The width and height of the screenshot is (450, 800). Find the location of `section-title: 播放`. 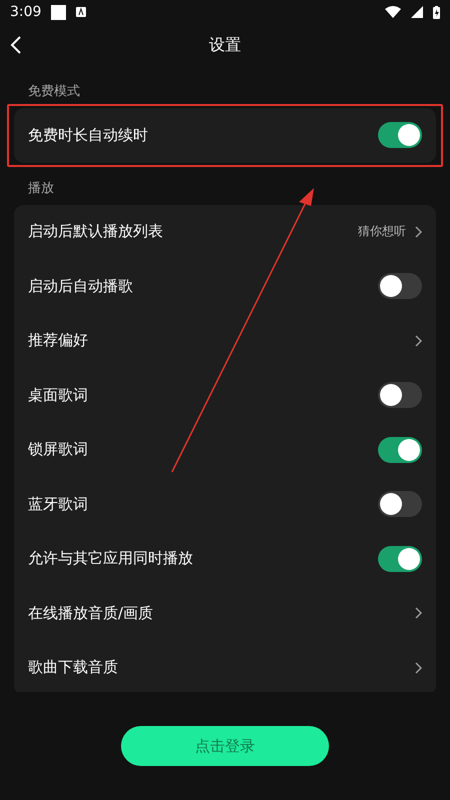

section-title: 播放 is located at coordinates (41, 188).